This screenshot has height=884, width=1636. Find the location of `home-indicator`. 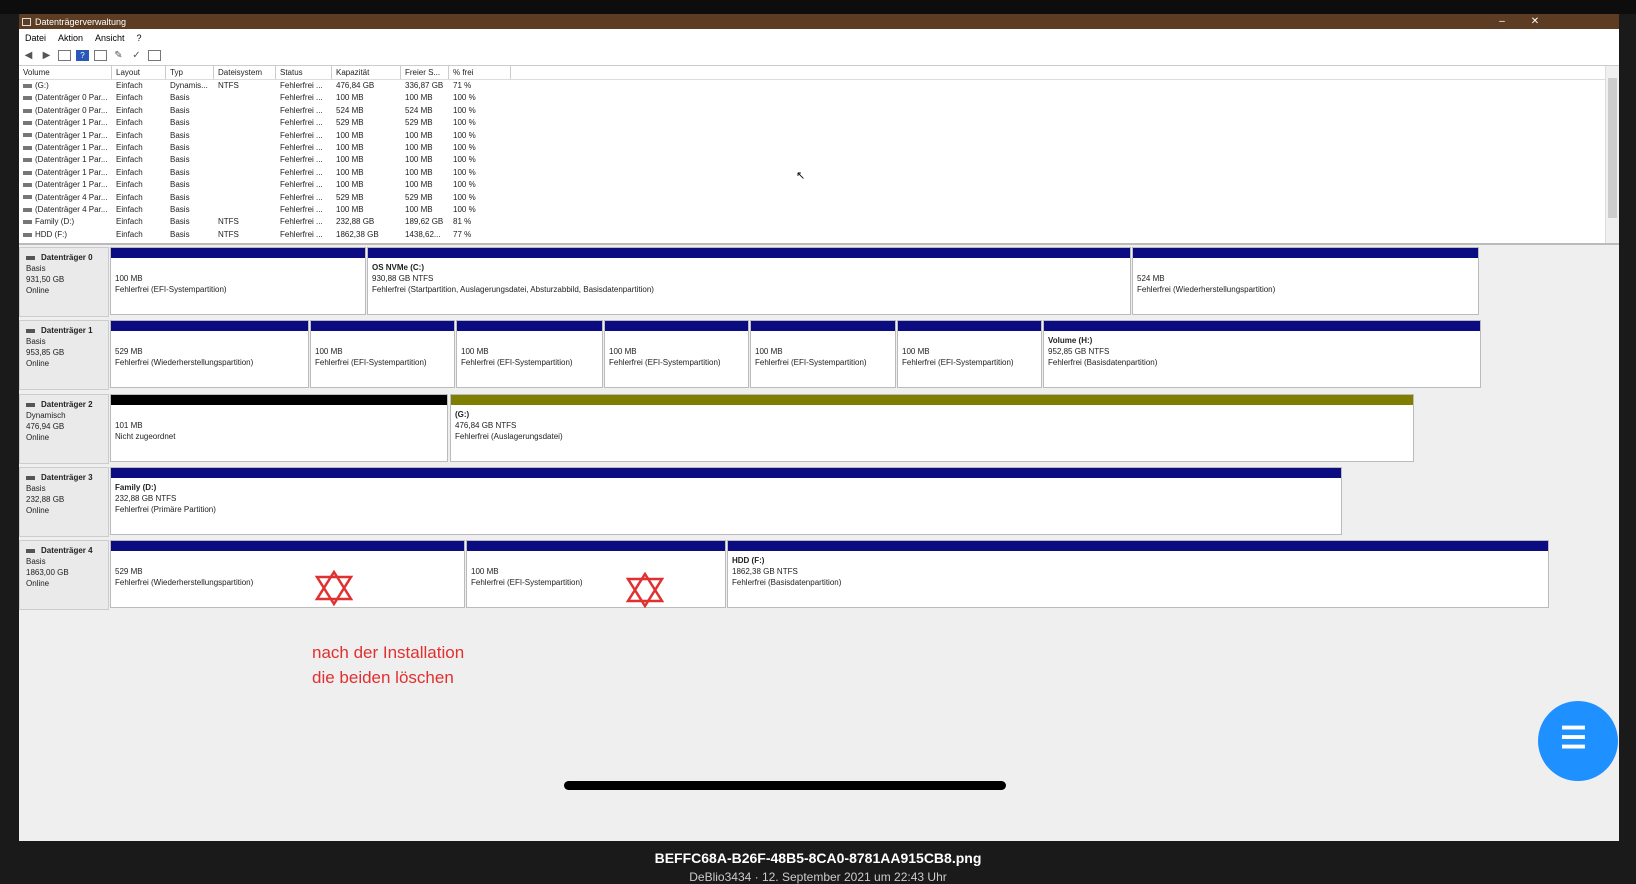

home-indicator is located at coordinates (785, 785).